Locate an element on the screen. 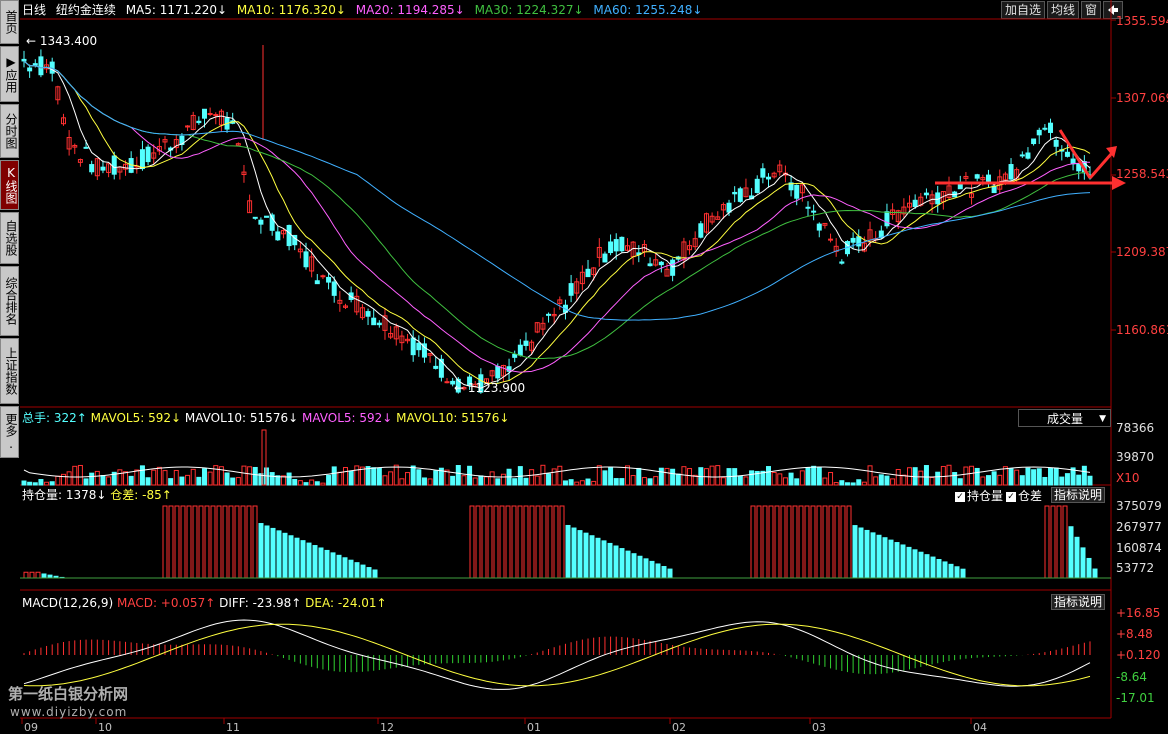 The image size is (1168, 734). high-price-label: ← 1343.400 is located at coordinates (62, 41).